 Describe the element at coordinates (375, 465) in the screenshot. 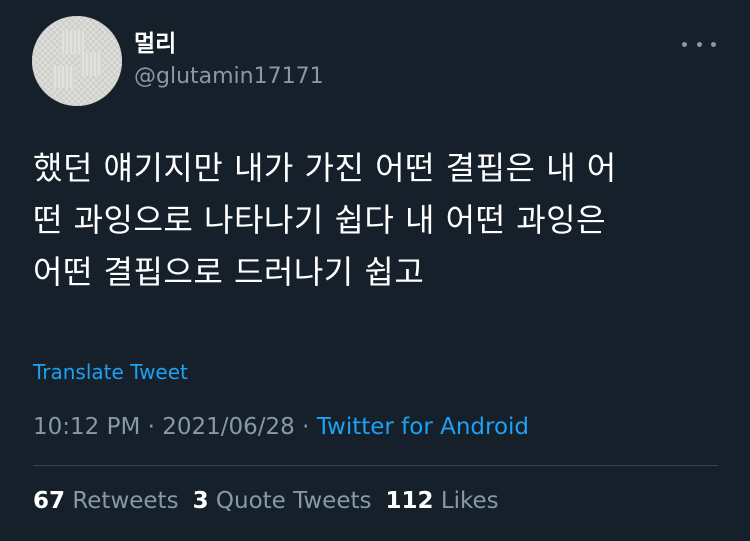

I see `divider` at that location.